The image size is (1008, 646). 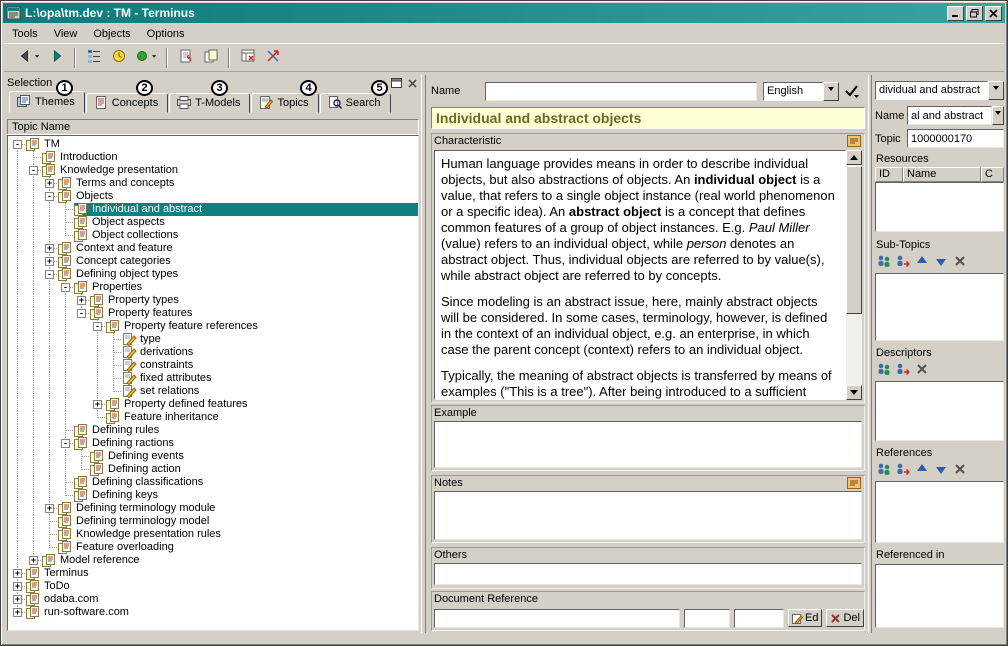 I want to click on tree-item: + Terminus, so click(x=214, y=573).